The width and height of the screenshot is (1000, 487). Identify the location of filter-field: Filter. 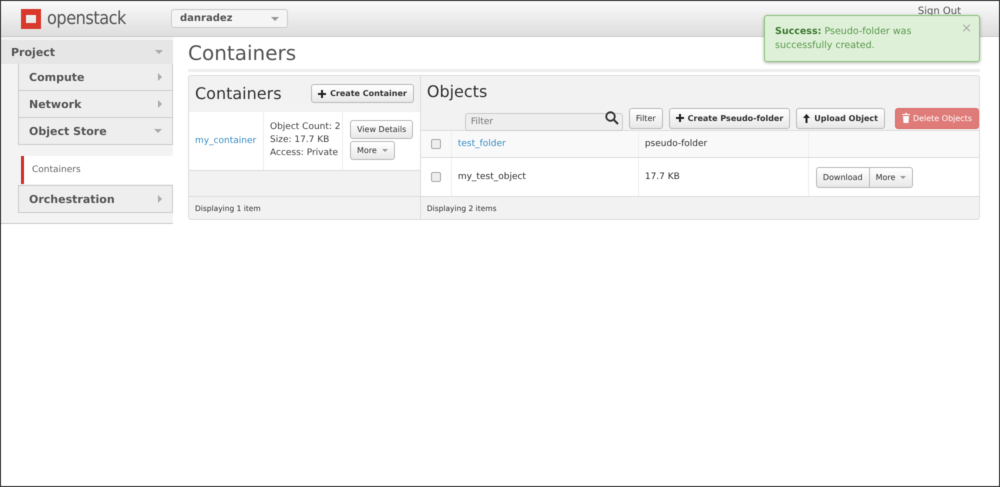
(543, 122).